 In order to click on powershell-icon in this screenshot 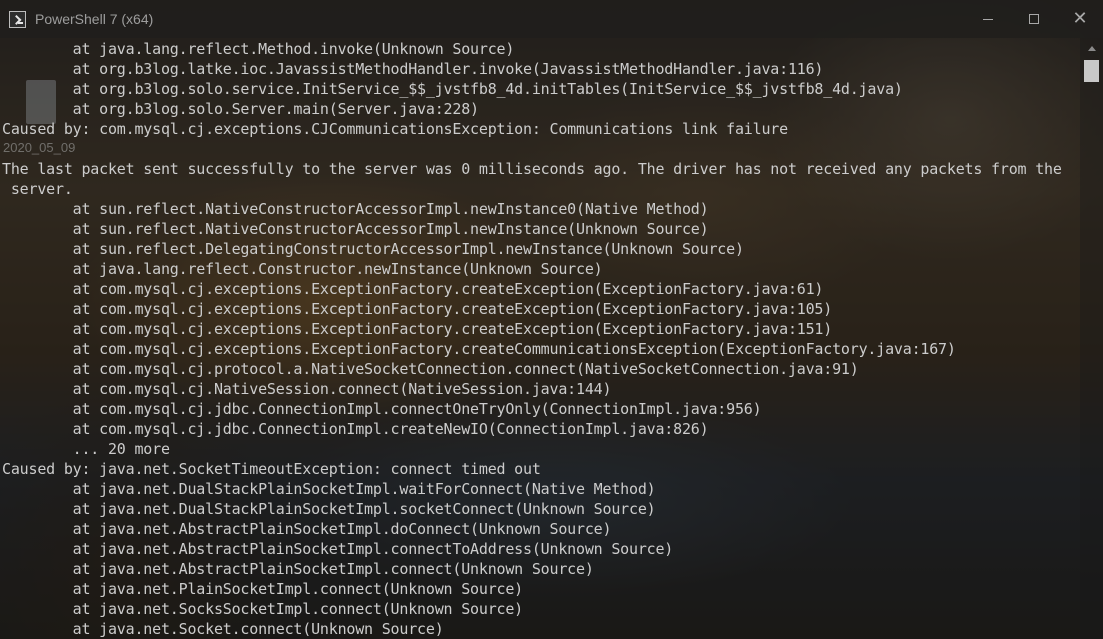, I will do `click(17, 19)`.